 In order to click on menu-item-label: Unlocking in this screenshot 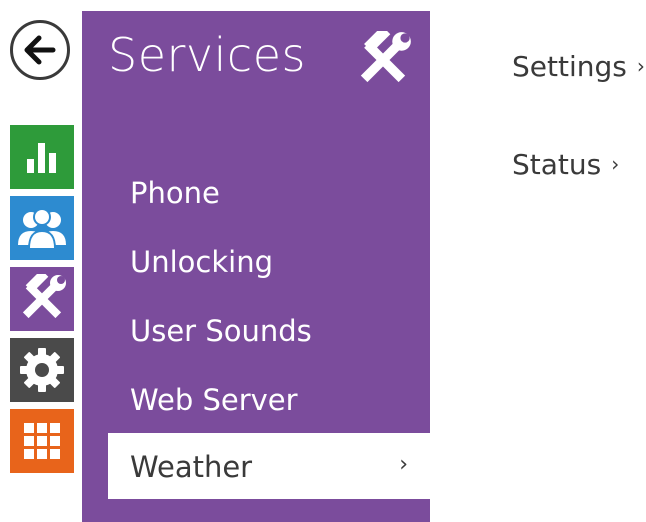, I will do `click(201, 262)`.